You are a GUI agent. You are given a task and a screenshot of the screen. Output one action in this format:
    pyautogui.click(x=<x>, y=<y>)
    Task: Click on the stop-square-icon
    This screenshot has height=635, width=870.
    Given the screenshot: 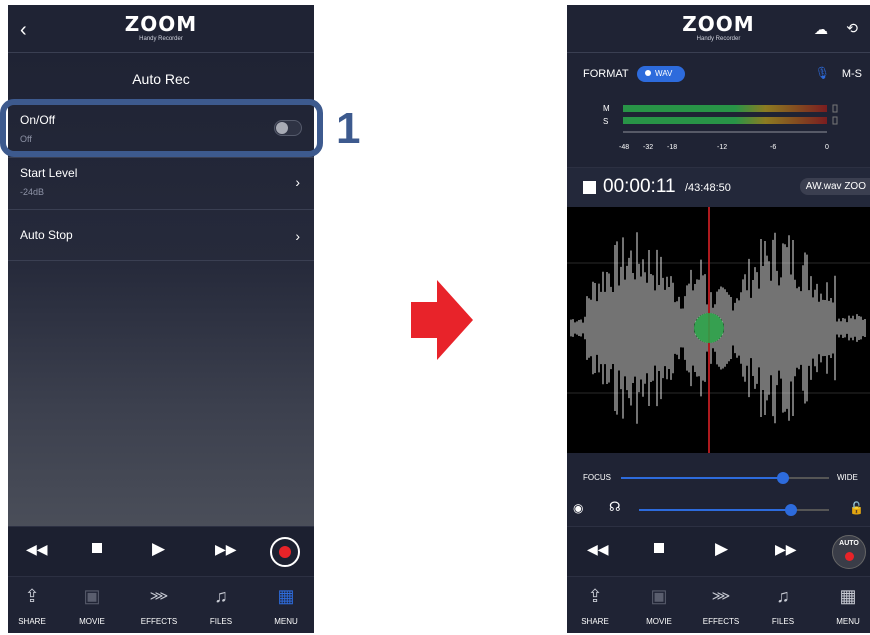 What is the action you would take?
    pyautogui.click(x=589, y=187)
    